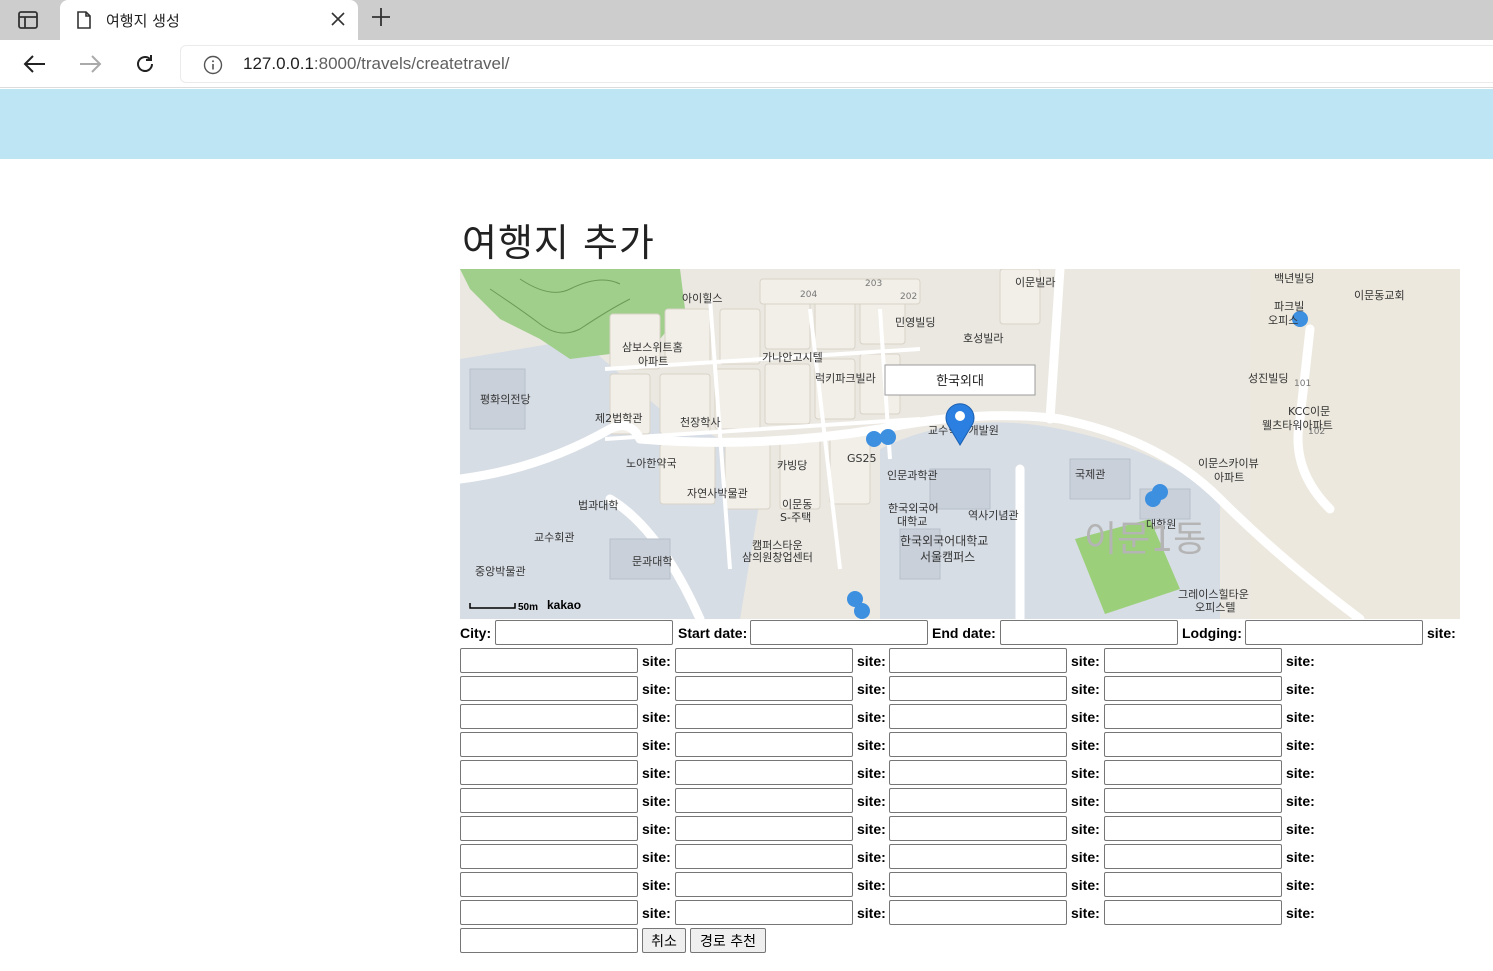  I want to click on map-label: 102, so click(1316, 432).